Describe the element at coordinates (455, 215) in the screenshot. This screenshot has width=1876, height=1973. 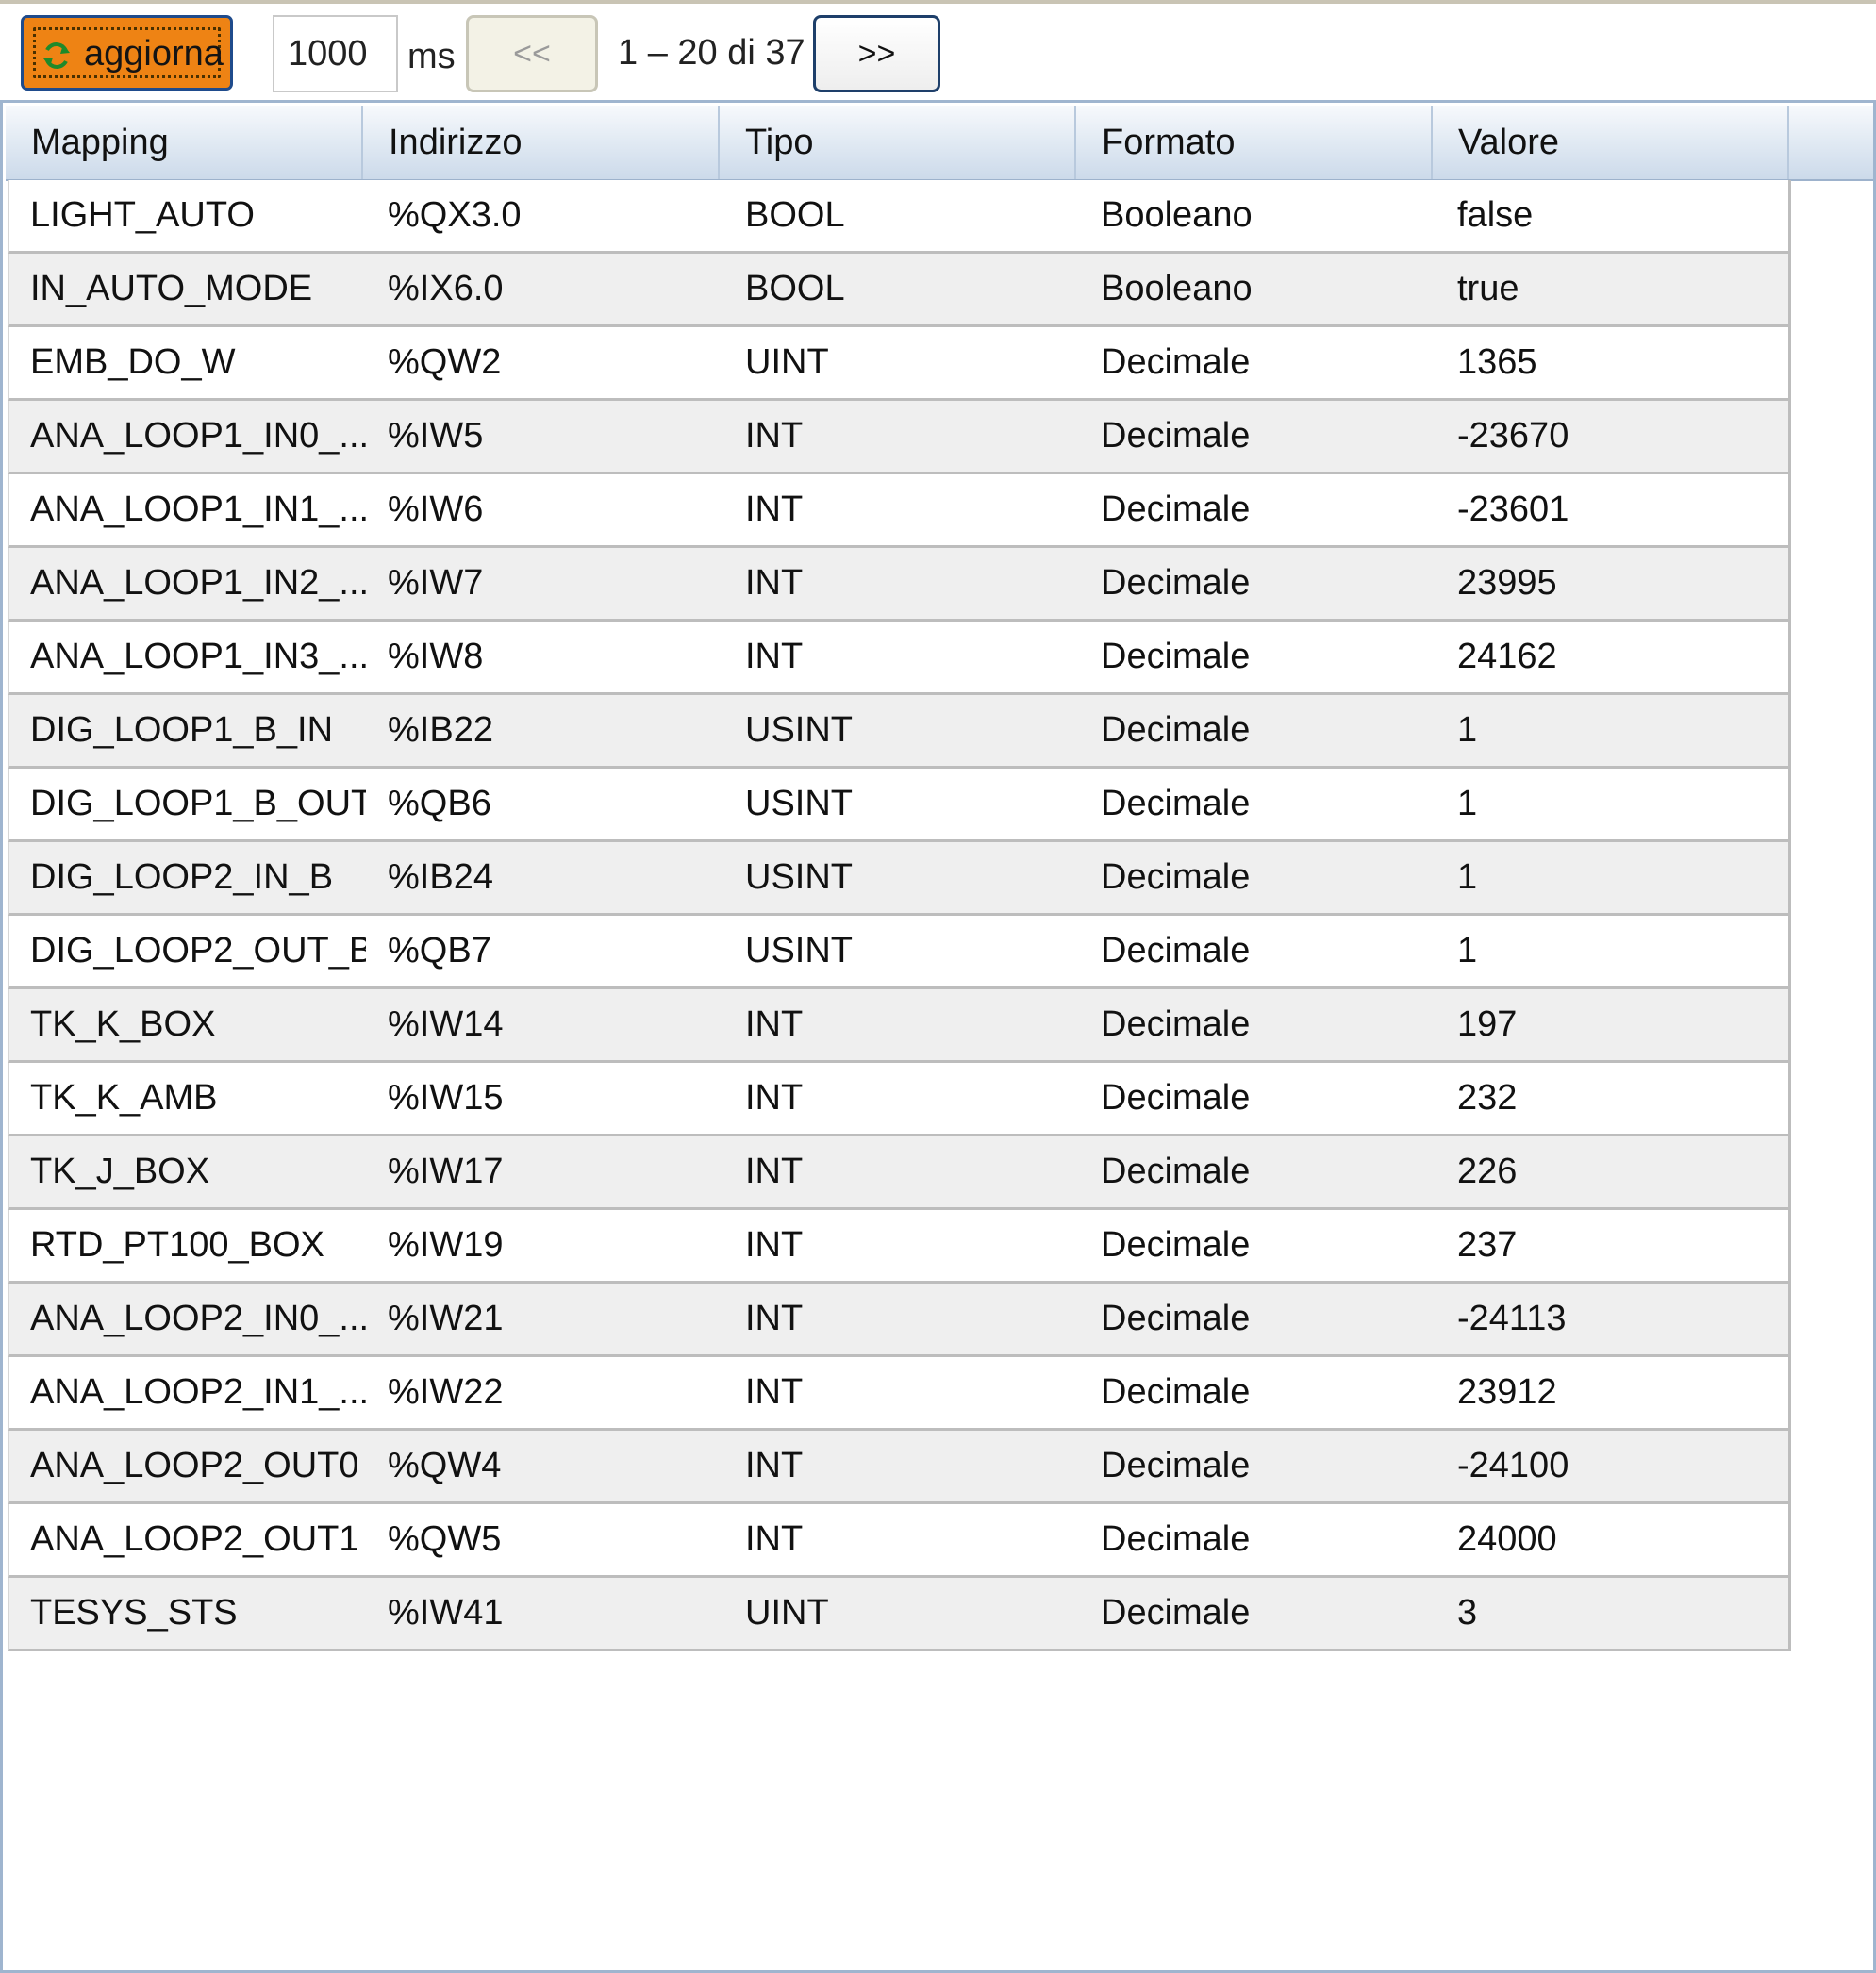
I see `address-cell: %QX3.0` at that location.